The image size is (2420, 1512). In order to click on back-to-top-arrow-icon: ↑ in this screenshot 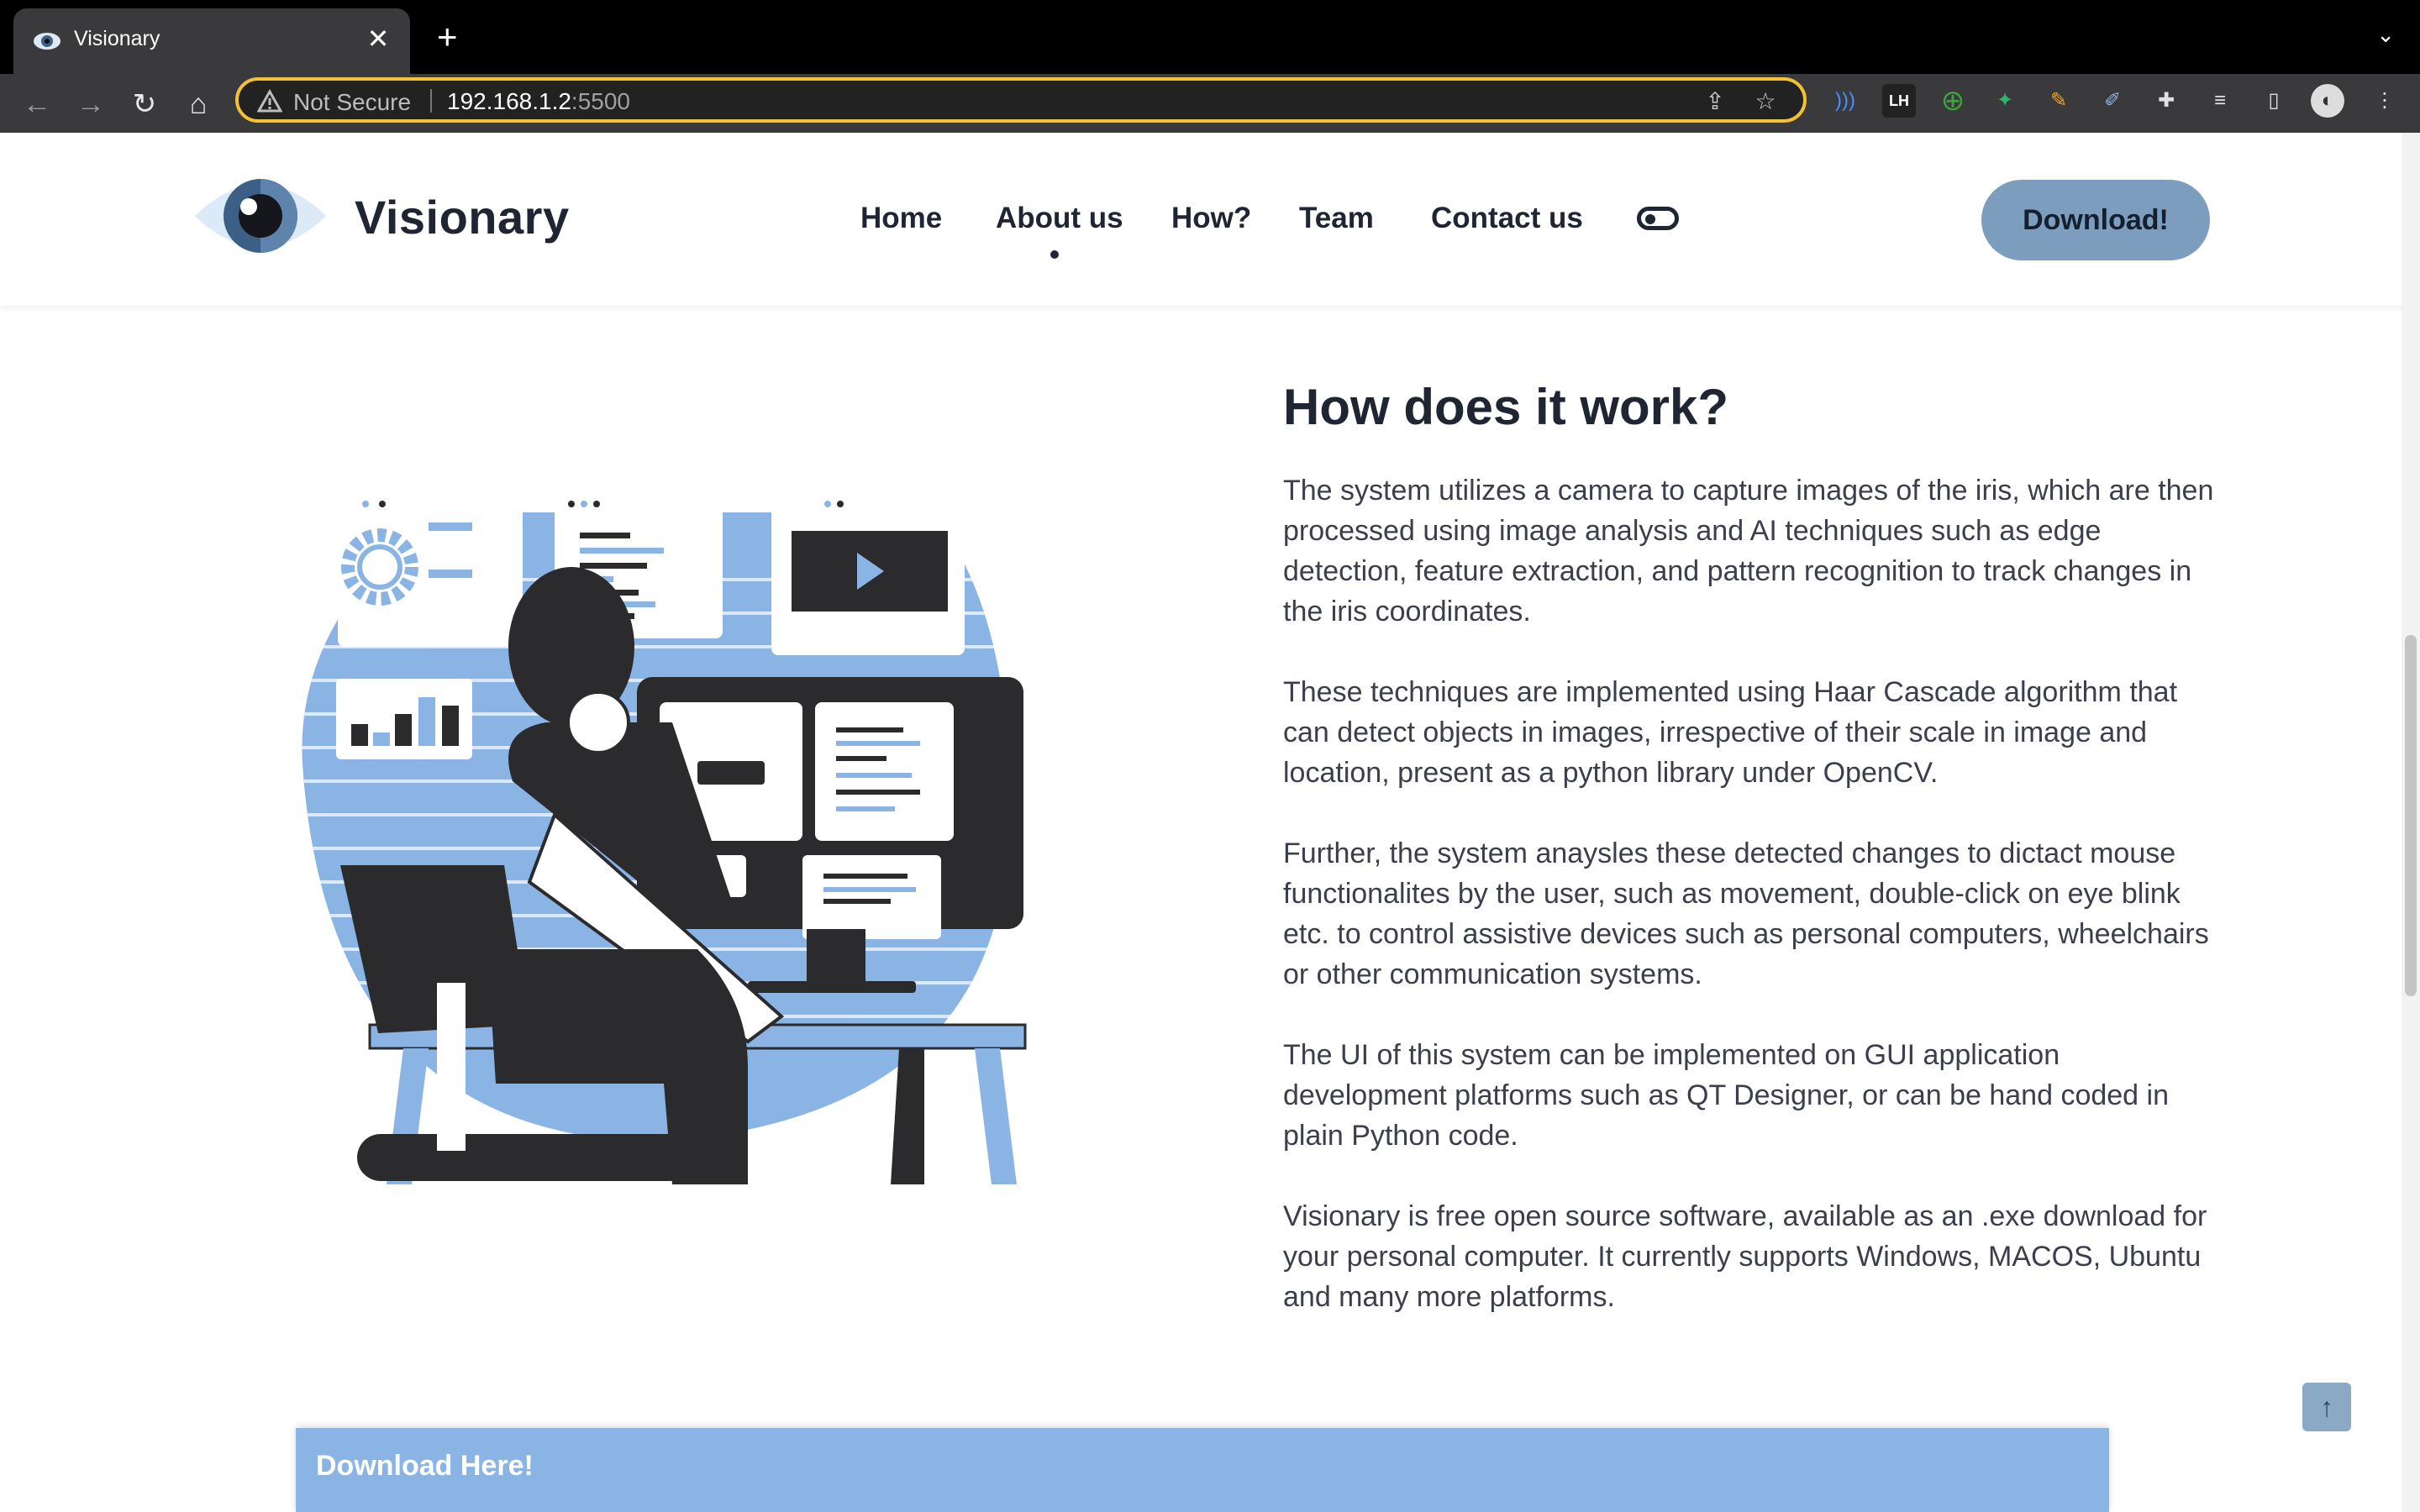, I will do `click(2327, 1407)`.